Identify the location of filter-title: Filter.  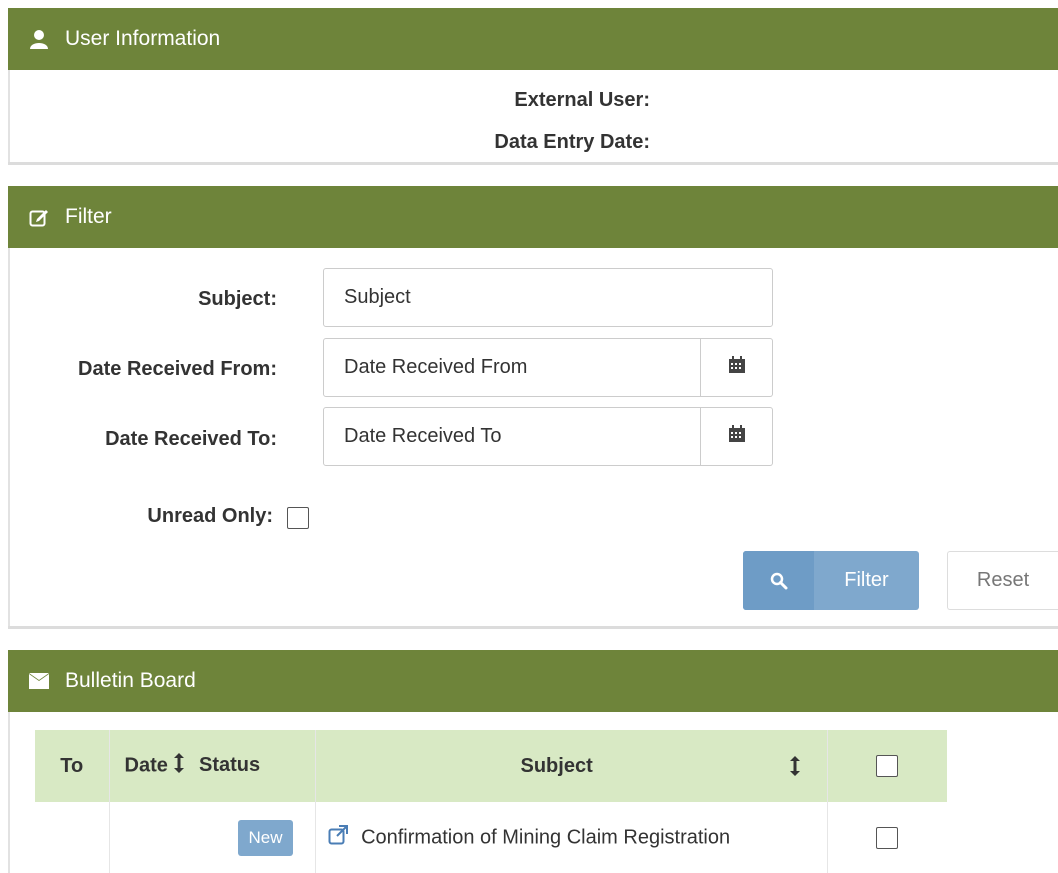
(88, 216).